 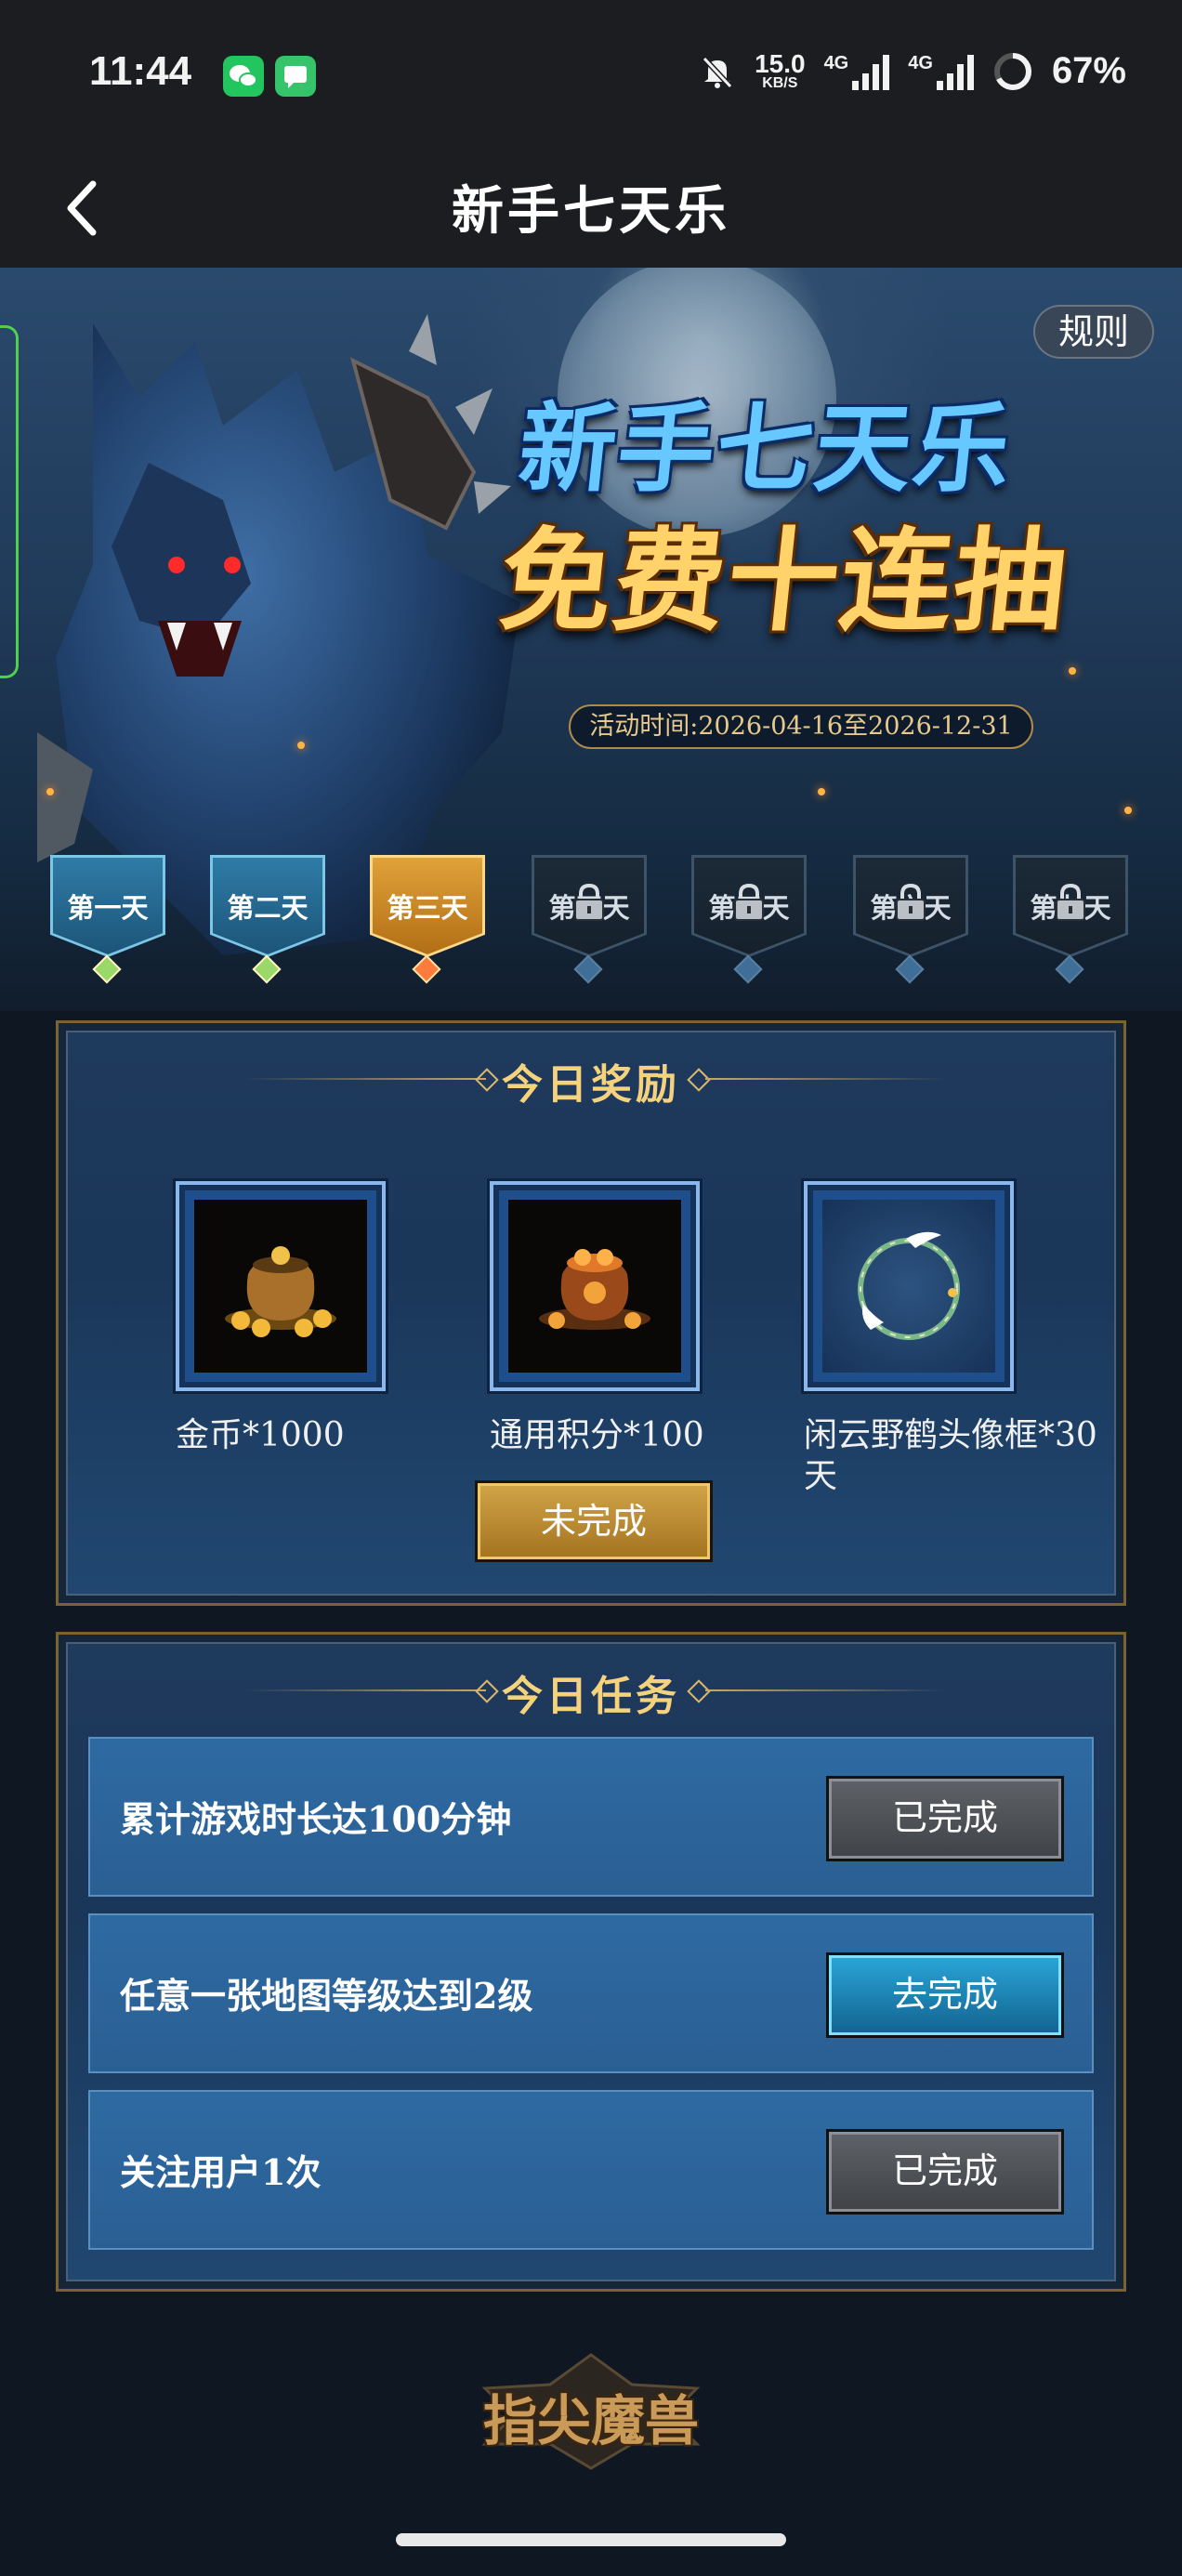 I want to click on day-tabs: 第一天 第二天 第三天 第四天 第五天 第六天 第七天, so click(x=593, y=924).